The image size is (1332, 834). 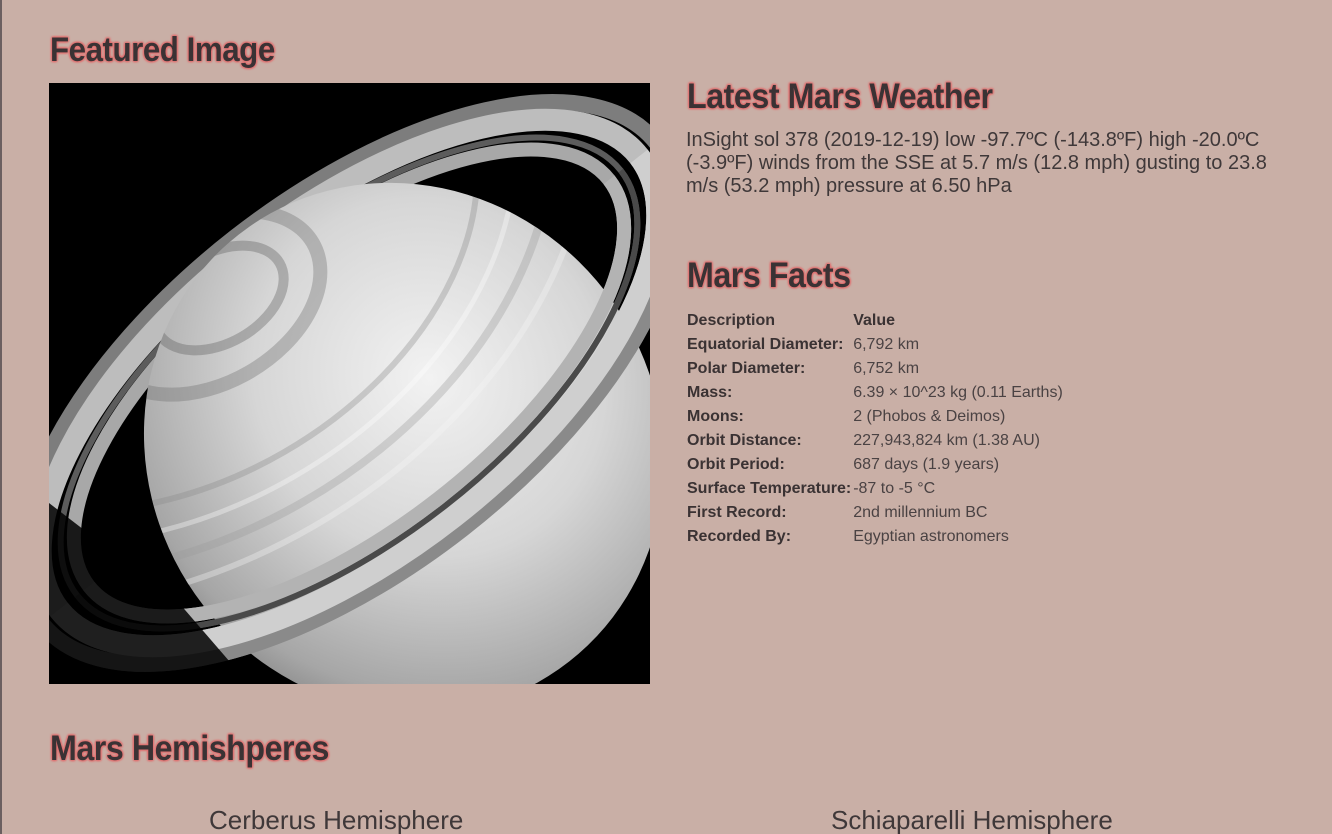 I want to click on fact-value: 6.39 × 10^23 kg (0.11 Earths), so click(x=958, y=392).